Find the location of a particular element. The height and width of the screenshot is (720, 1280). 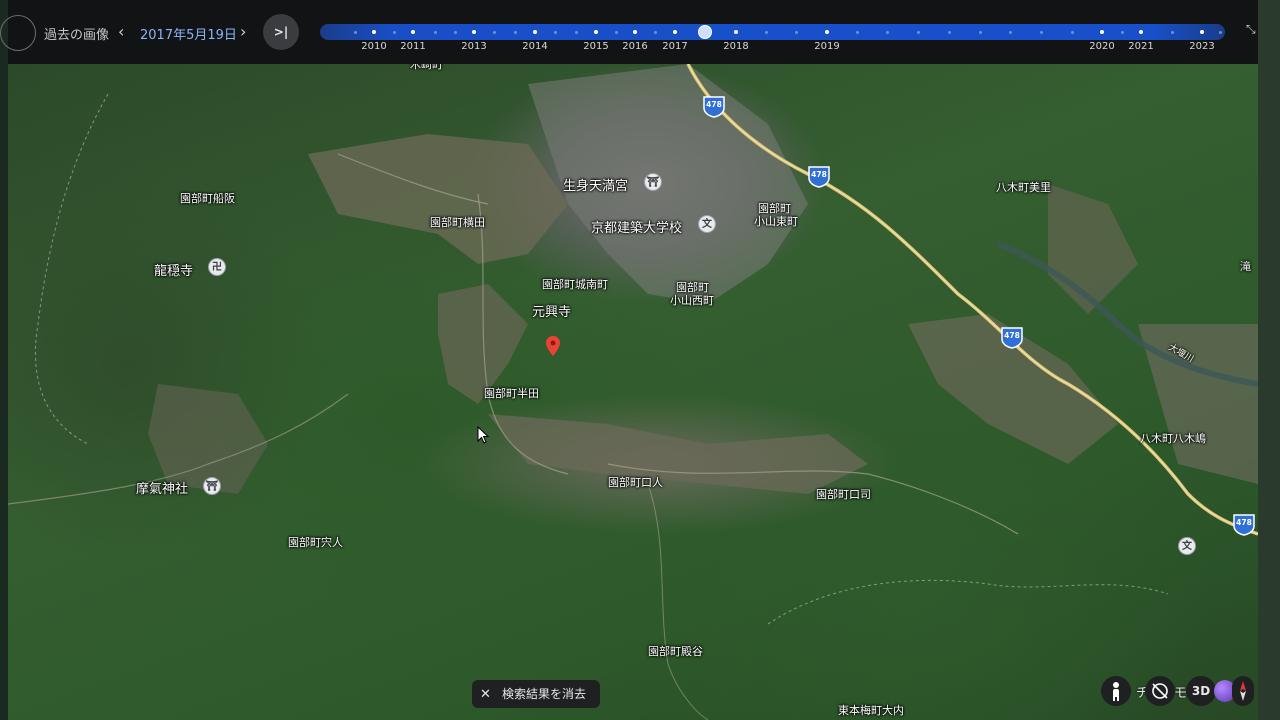

collapse-icon: ⤡ is located at coordinates (1251, 29).